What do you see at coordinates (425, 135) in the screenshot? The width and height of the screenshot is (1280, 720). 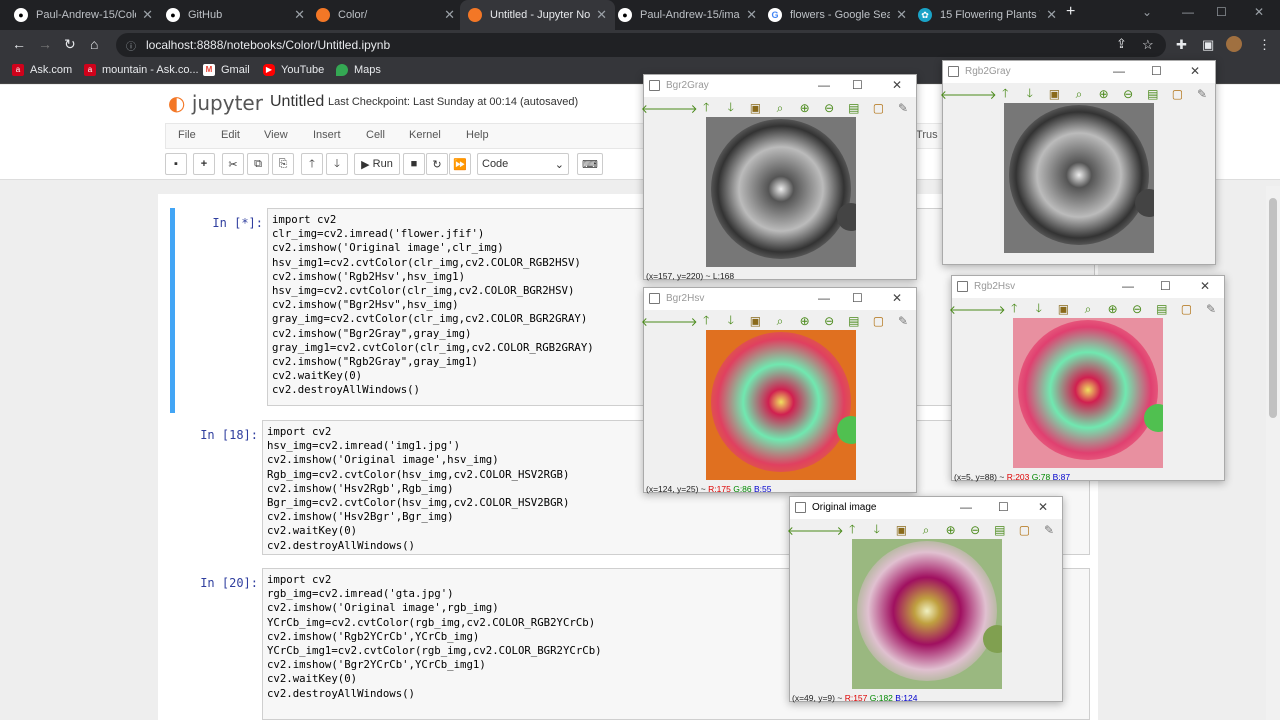 I see `menu-kernel: Kernel` at bounding box center [425, 135].